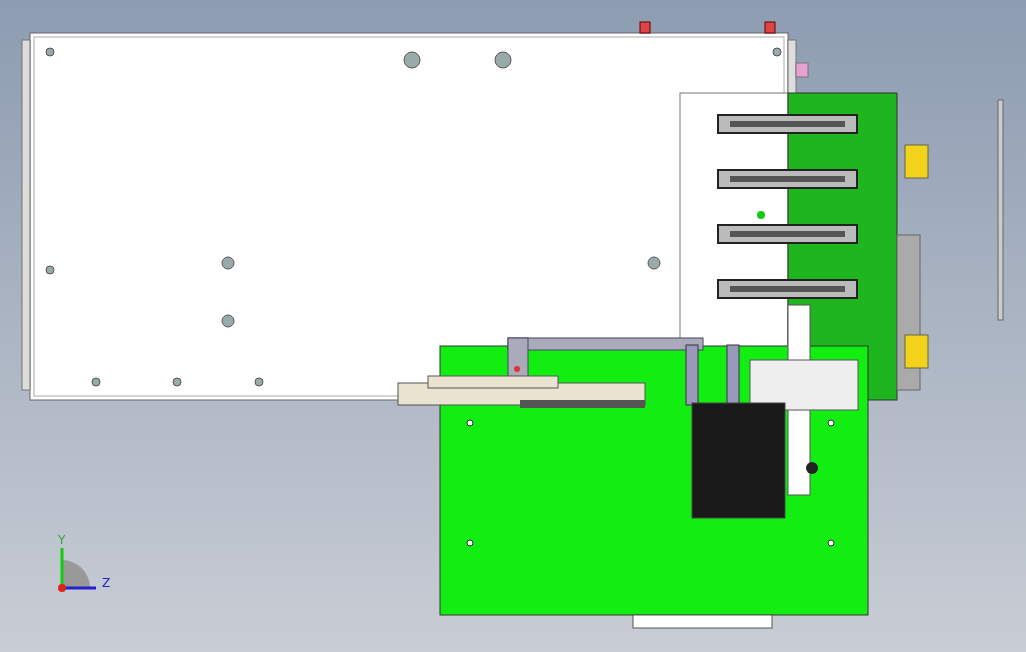 This screenshot has width=1026, height=652. I want to click on z-axis-label: Z, so click(106, 583).